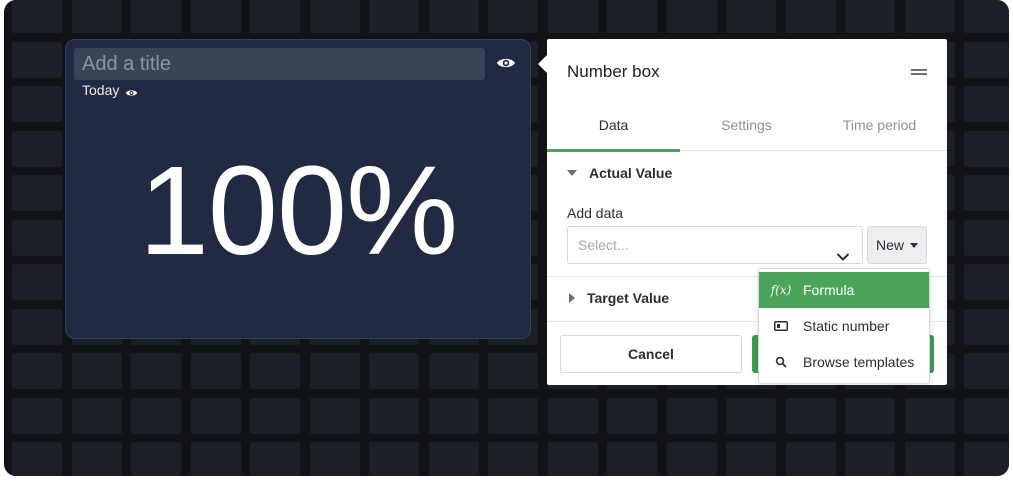 The height and width of the screenshot is (483, 1013). I want to click on tab-time-period: Time period, so click(879, 130).